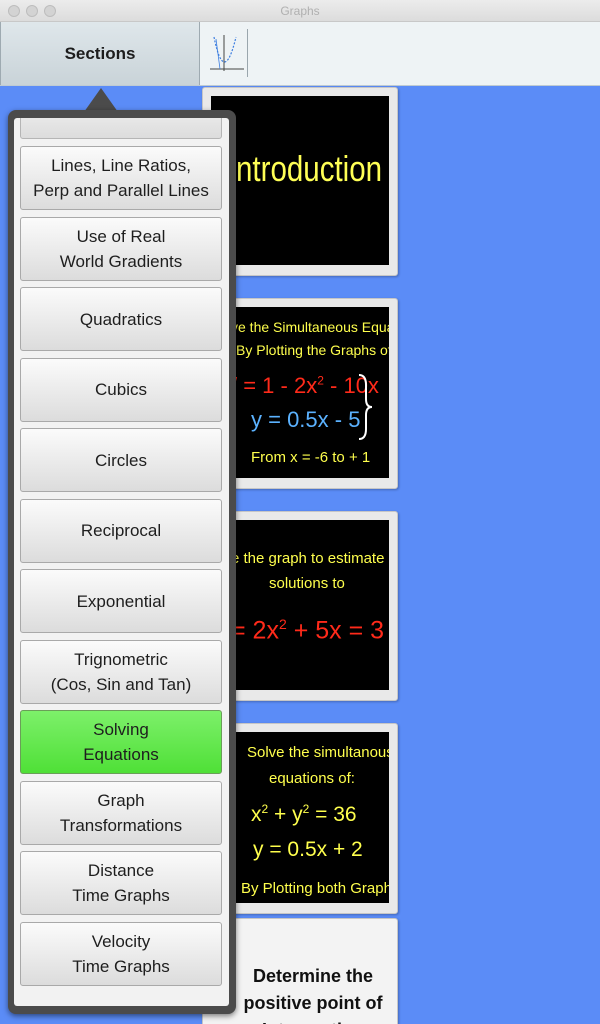  What do you see at coordinates (121, 883) in the screenshot?
I see `section-item: Distance Time Graphs` at bounding box center [121, 883].